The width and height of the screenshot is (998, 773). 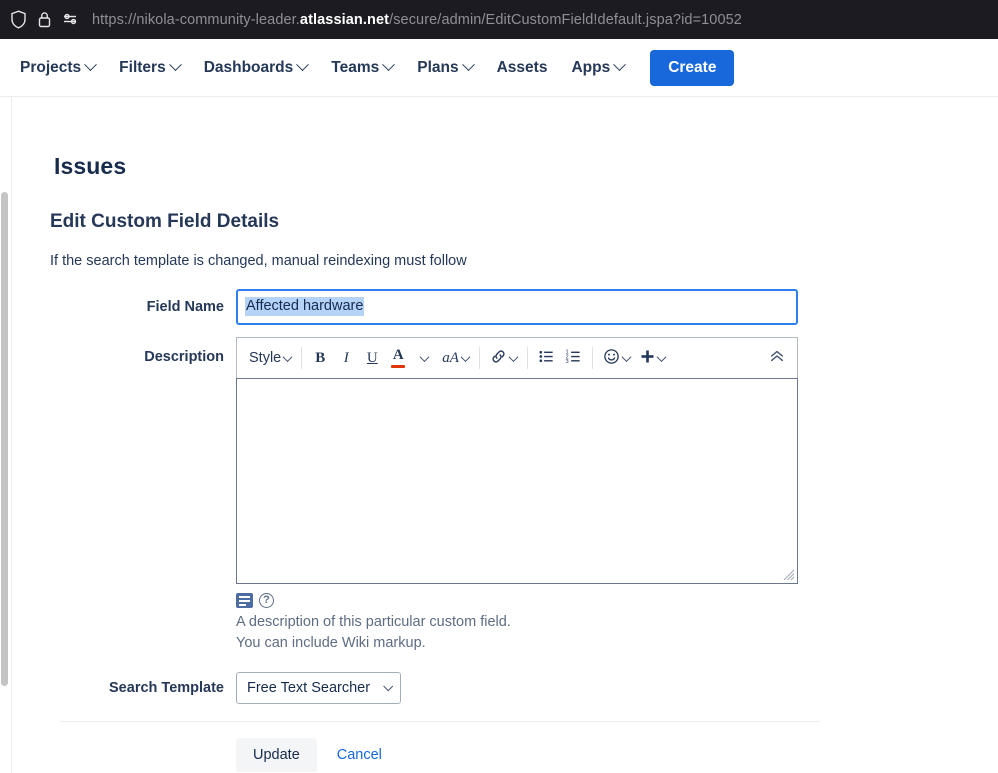 I want to click on search-template-row: Search Template Free Text Searcher, so click(x=524, y=688).